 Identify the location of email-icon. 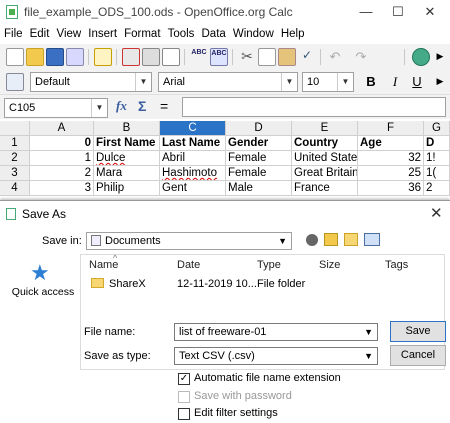
(75, 57).